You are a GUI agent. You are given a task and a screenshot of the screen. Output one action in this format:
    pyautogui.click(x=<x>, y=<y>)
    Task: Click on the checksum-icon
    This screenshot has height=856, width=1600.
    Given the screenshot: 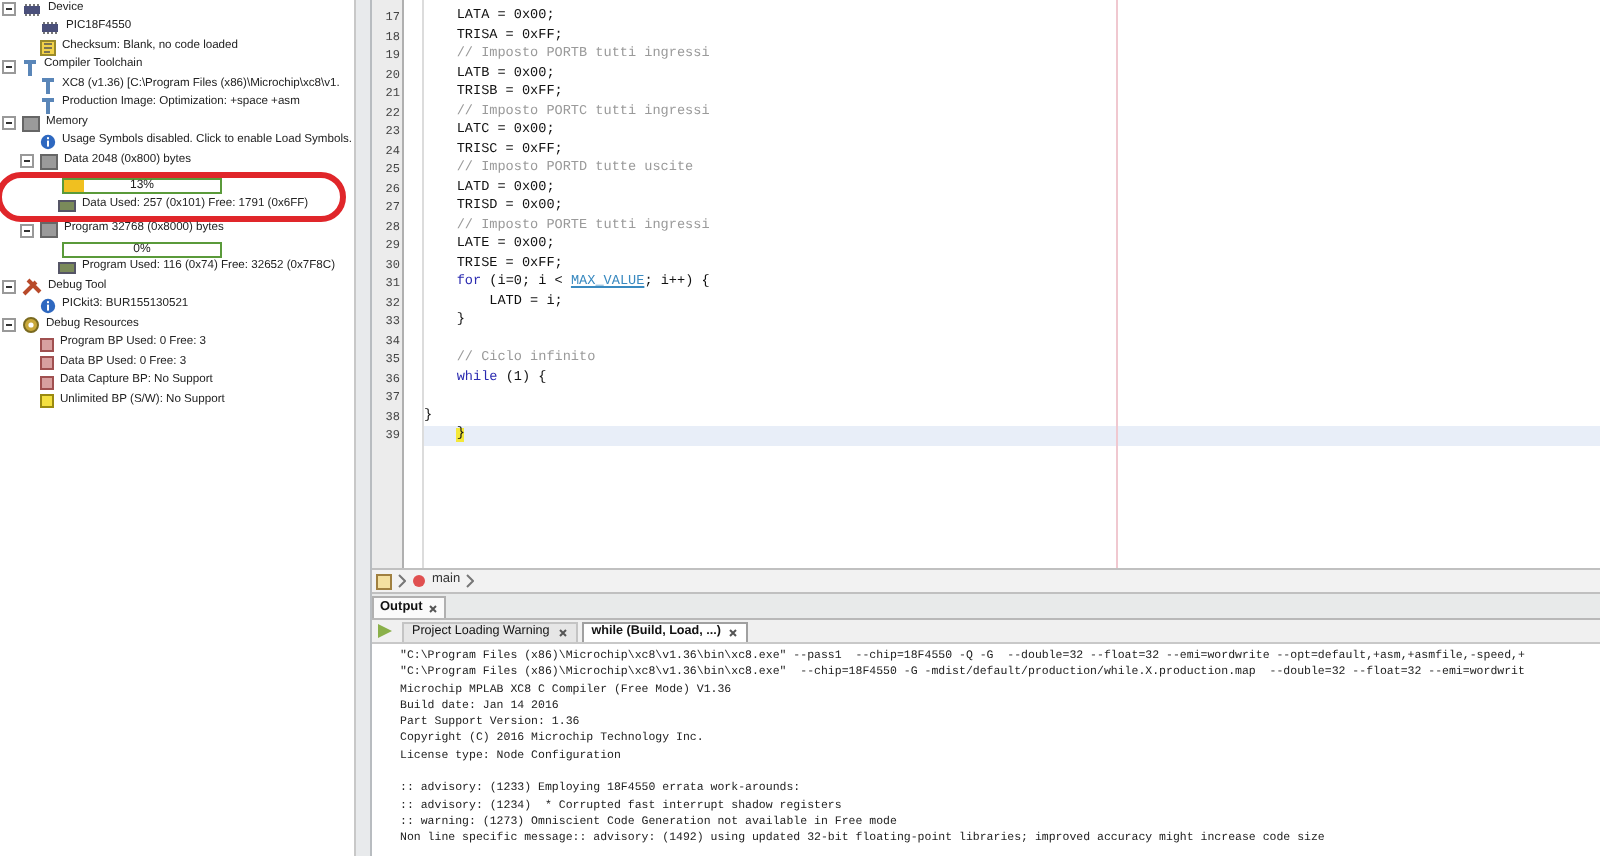 What is the action you would take?
    pyautogui.click(x=48, y=47)
    